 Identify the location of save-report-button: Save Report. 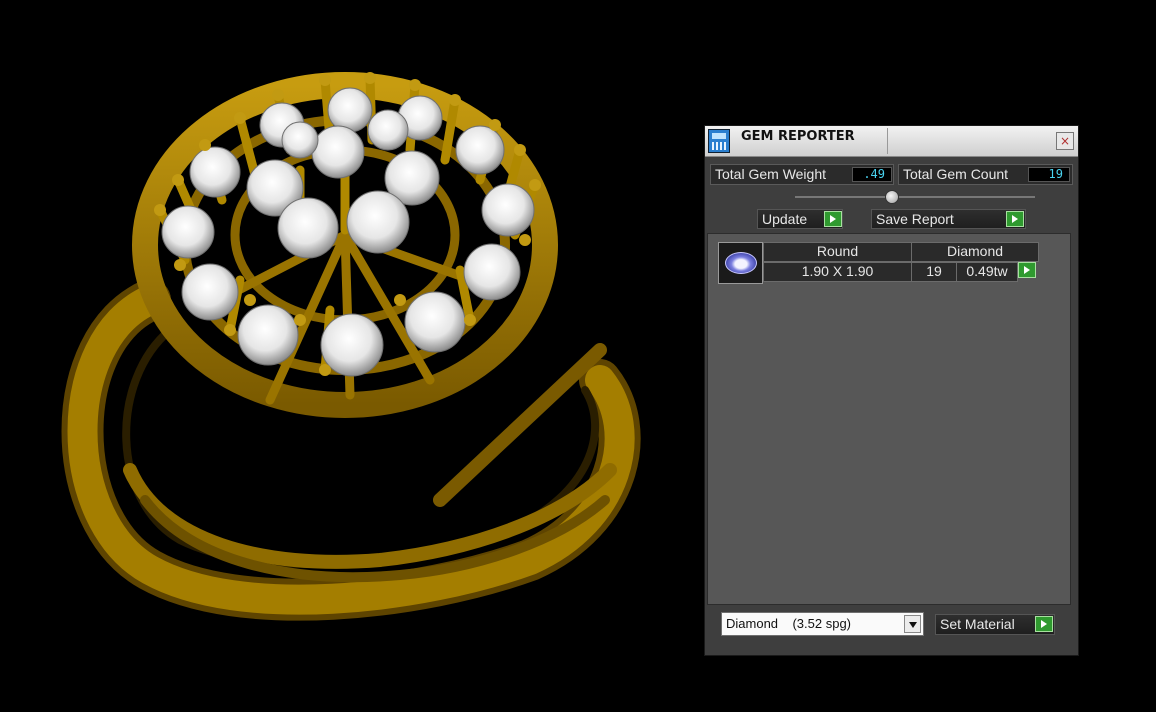
(948, 219).